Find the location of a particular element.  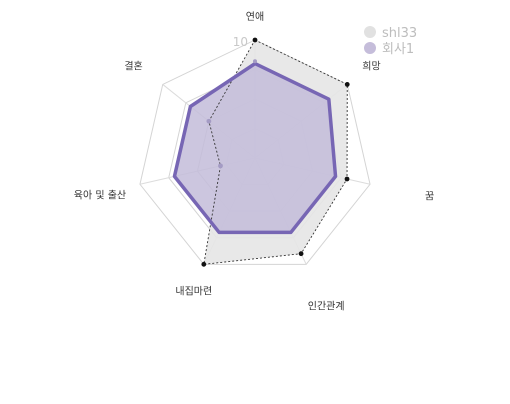

legend-label: shl33 is located at coordinates (399, 33).